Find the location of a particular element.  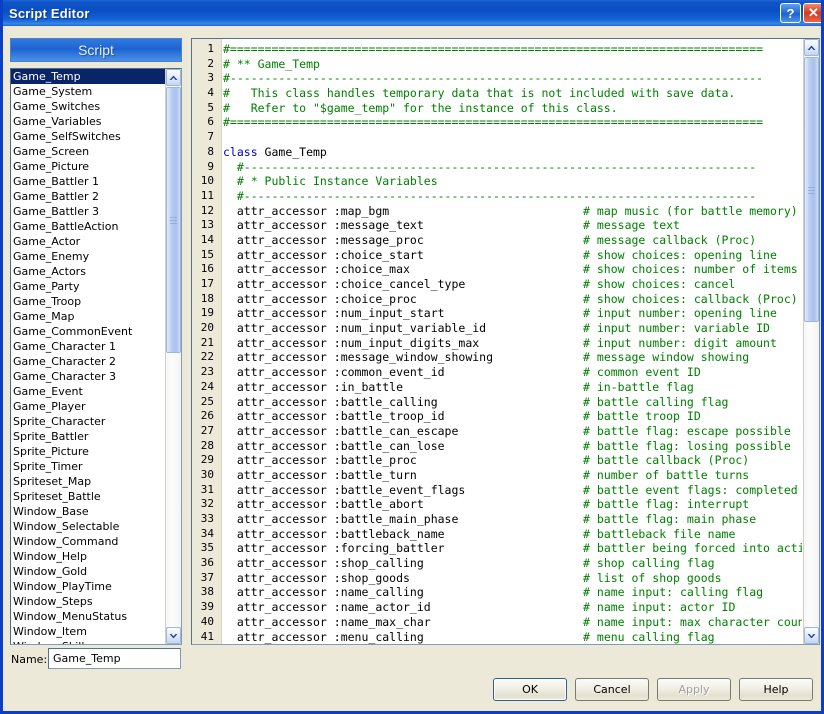

line-number: 15 is located at coordinates (207, 254).